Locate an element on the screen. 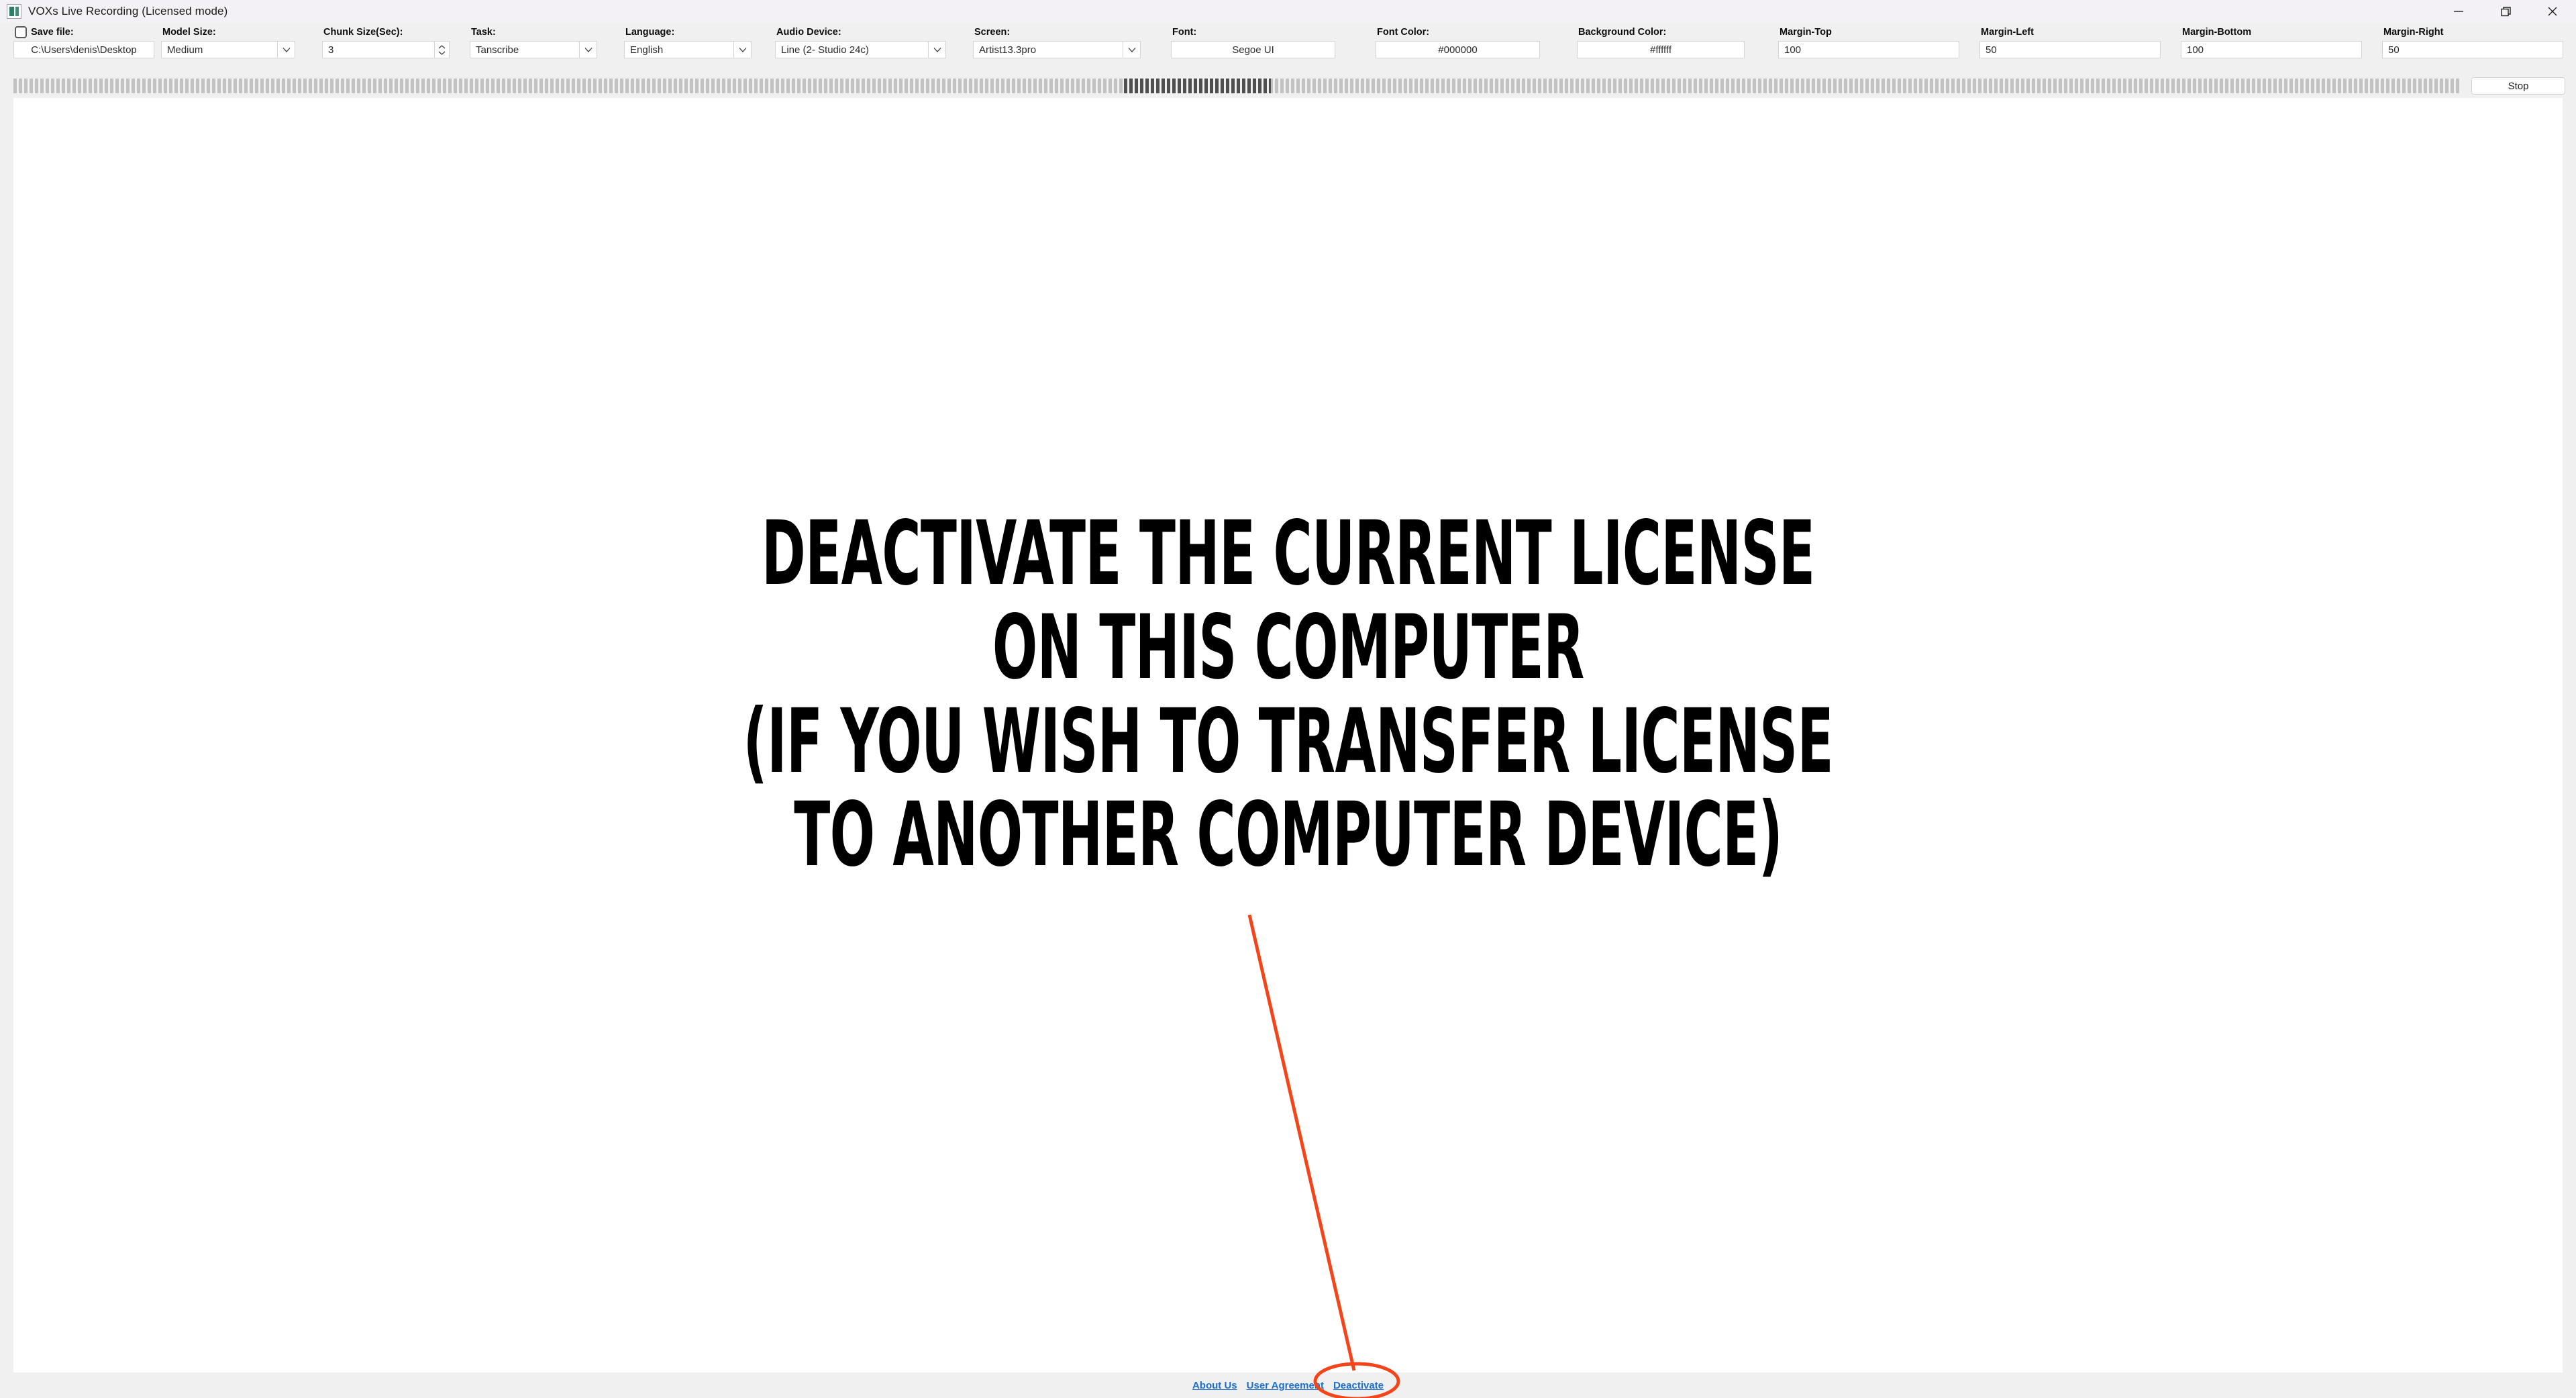 The height and width of the screenshot is (1398, 2576). input-chunk-size: 3 is located at coordinates (378, 50).